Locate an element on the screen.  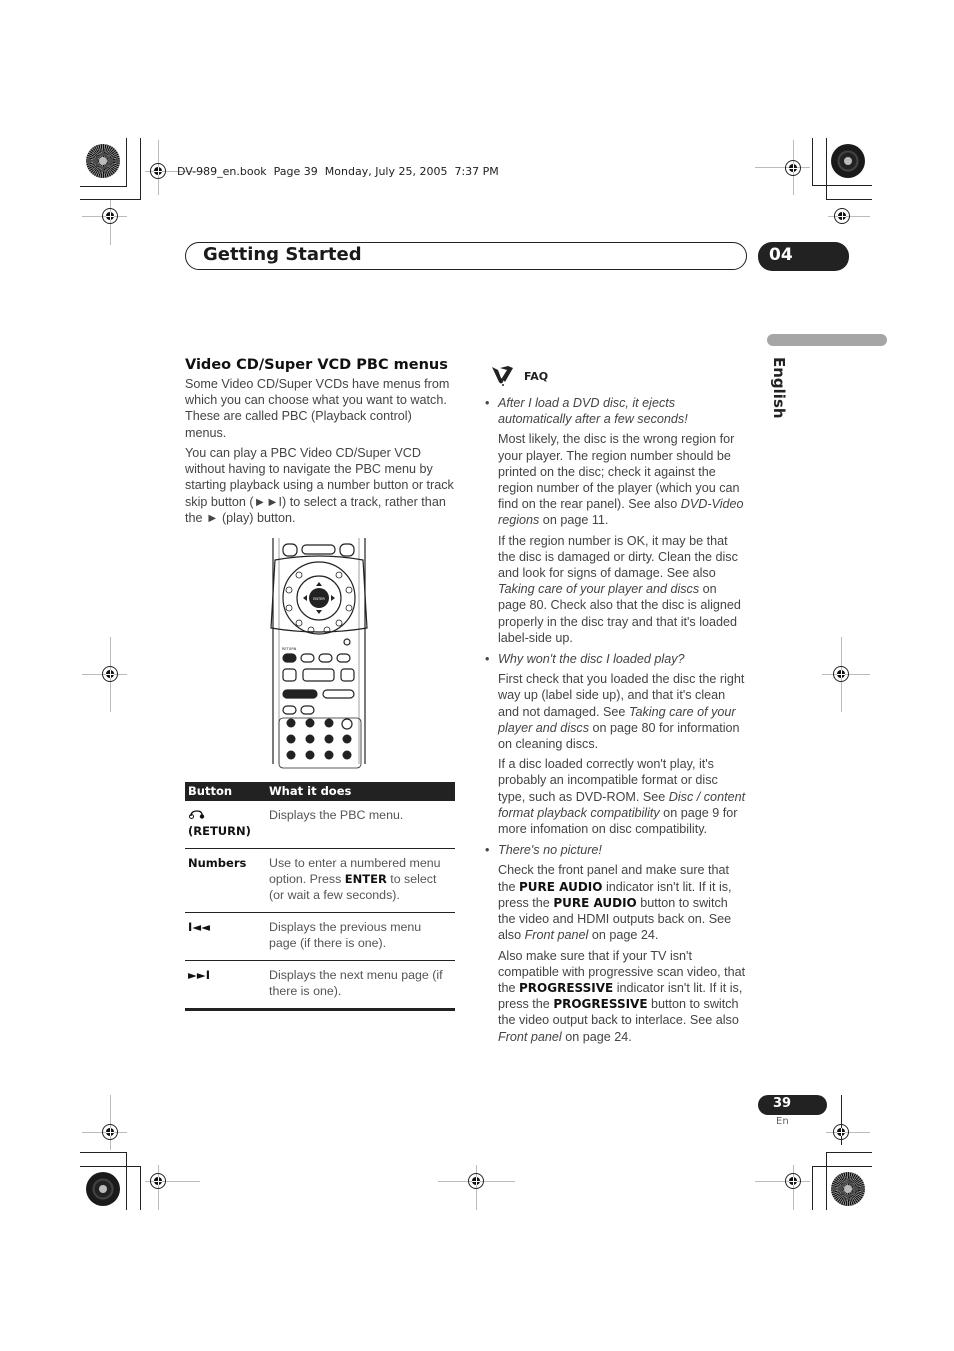
language-tab-bar is located at coordinates (827, 340).